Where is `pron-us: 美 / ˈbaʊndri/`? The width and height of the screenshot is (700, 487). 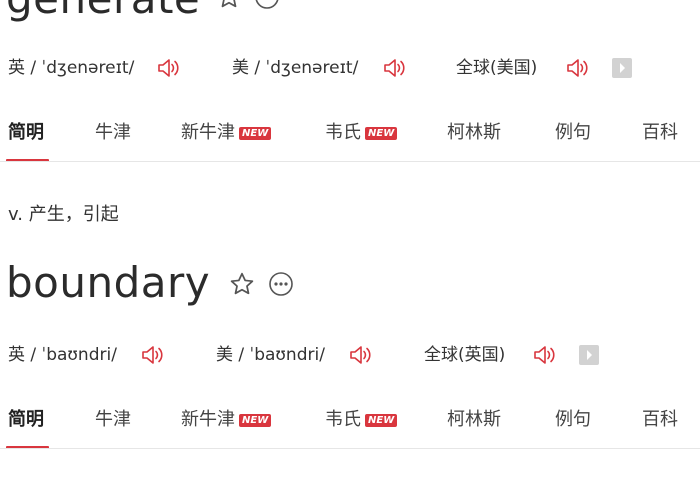
pron-us: 美 / ˈbaʊndri/ is located at coordinates (270, 355).